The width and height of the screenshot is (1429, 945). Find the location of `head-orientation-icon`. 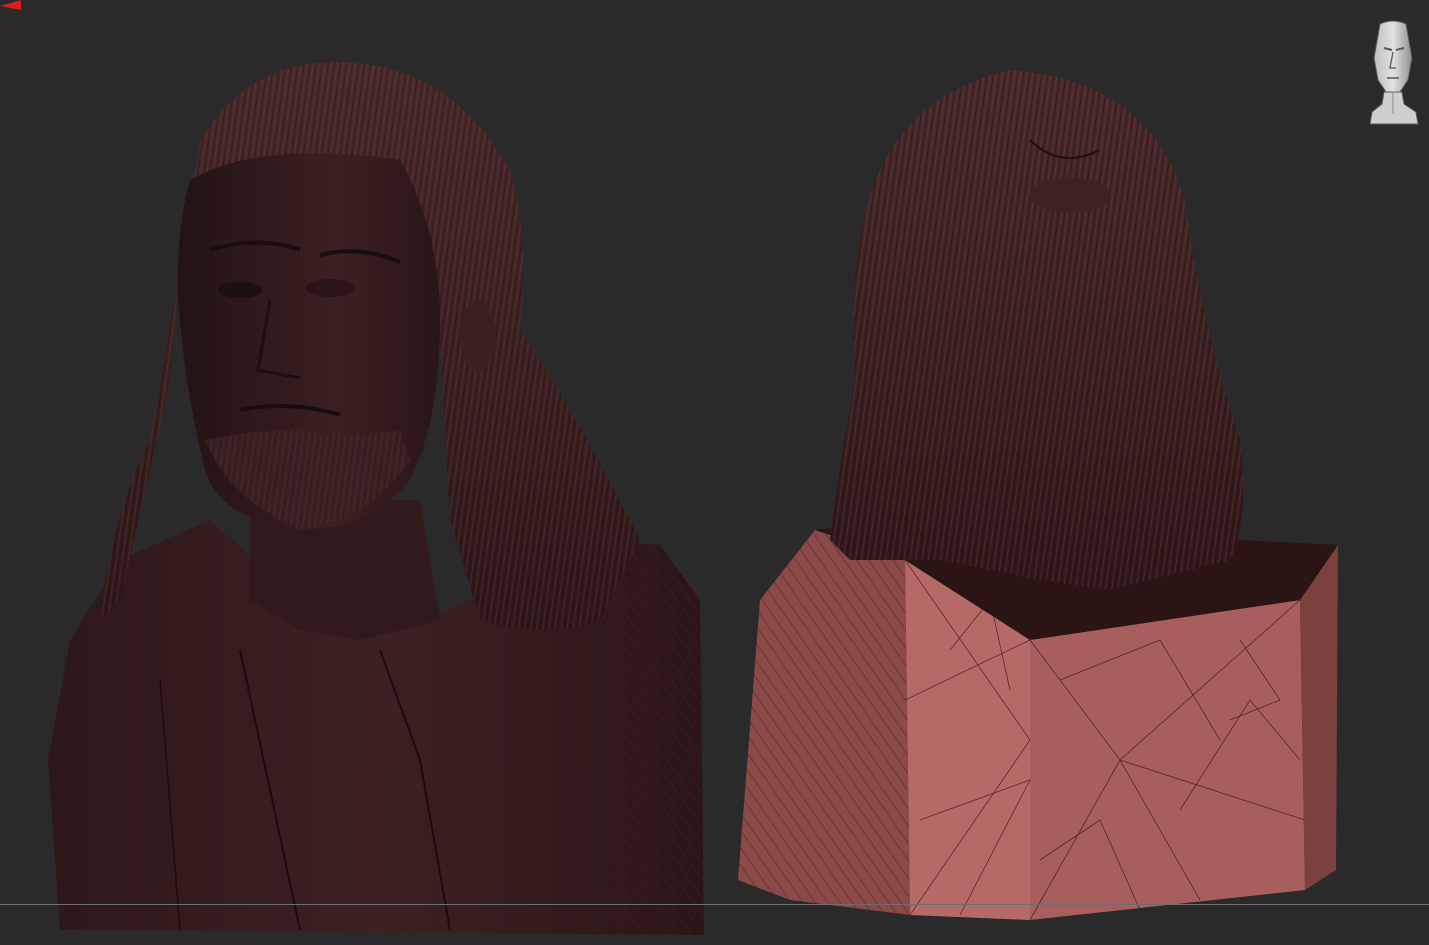

head-orientation-icon is located at coordinates (1393, 73).